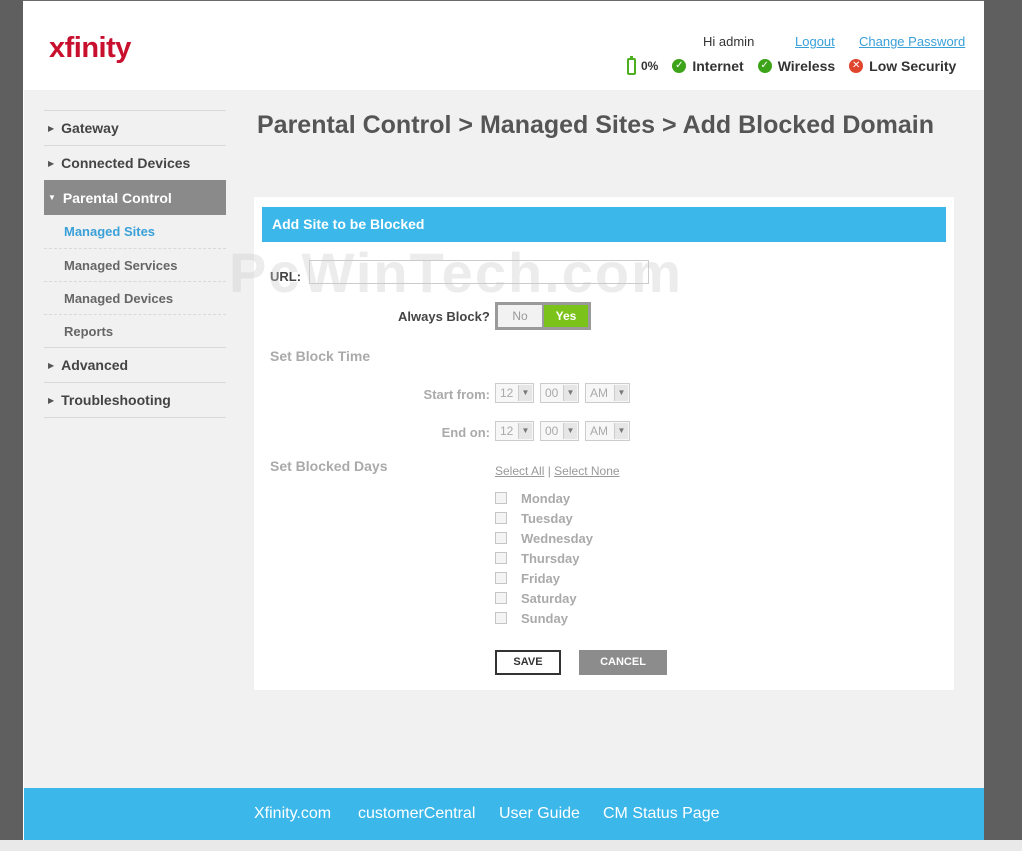 Image resolution: width=1022 pixels, height=851 pixels. What do you see at coordinates (501, 578) in the screenshot?
I see `friday-checkbox` at bounding box center [501, 578].